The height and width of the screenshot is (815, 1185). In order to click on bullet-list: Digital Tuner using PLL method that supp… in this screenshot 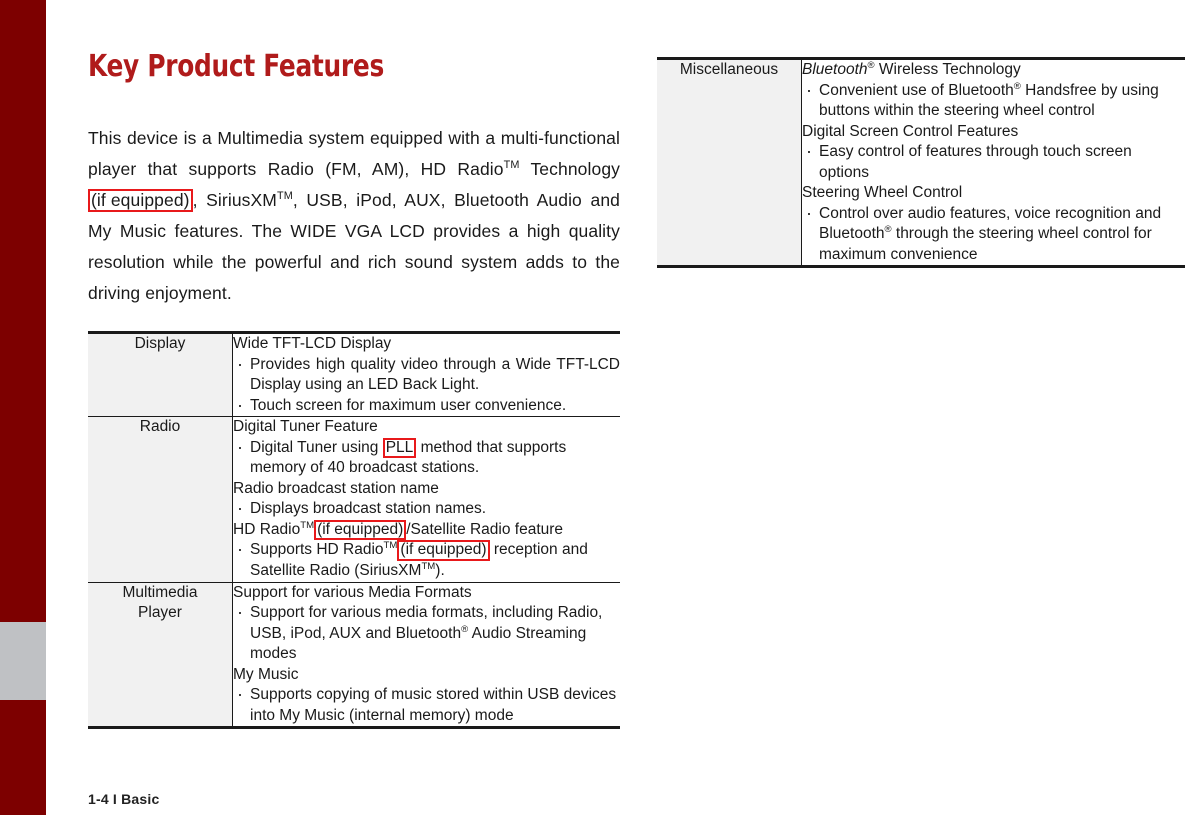, I will do `click(426, 457)`.